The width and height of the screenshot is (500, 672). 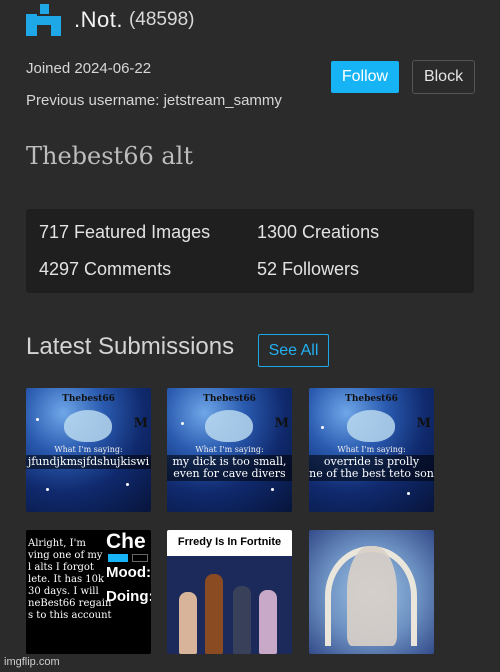 I want to click on meme-caption-line: even for cave divers, so click(x=229, y=473).